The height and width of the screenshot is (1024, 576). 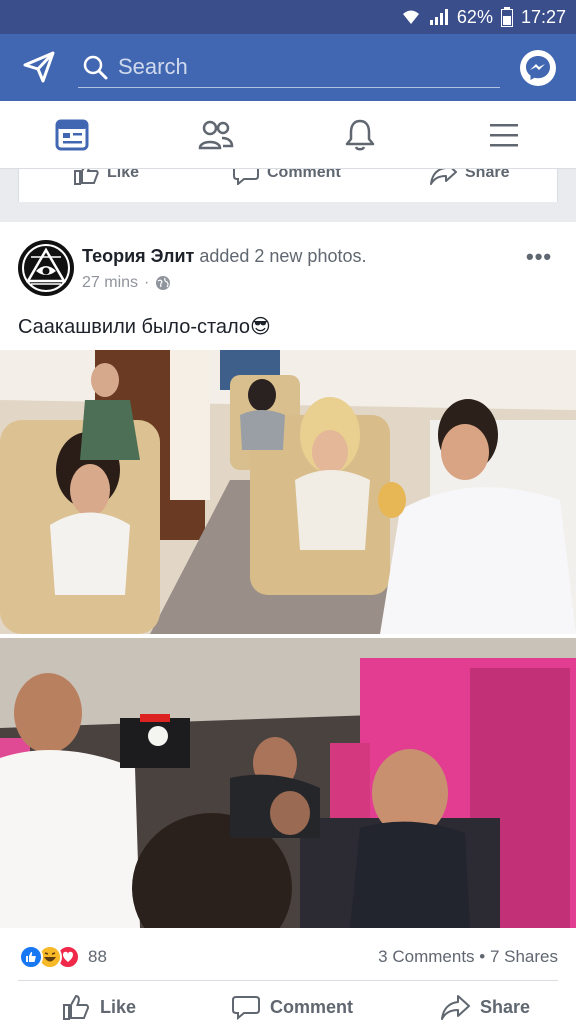 I want to click on like-label: Like, so click(x=118, y=1006).